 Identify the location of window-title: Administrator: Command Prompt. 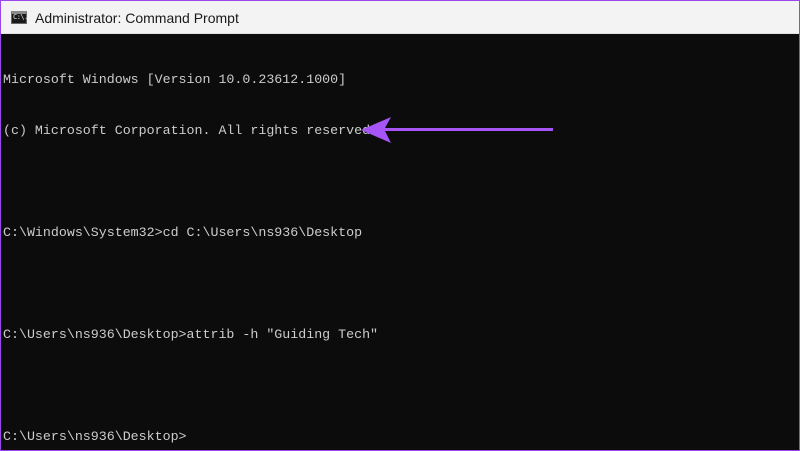
(137, 18).